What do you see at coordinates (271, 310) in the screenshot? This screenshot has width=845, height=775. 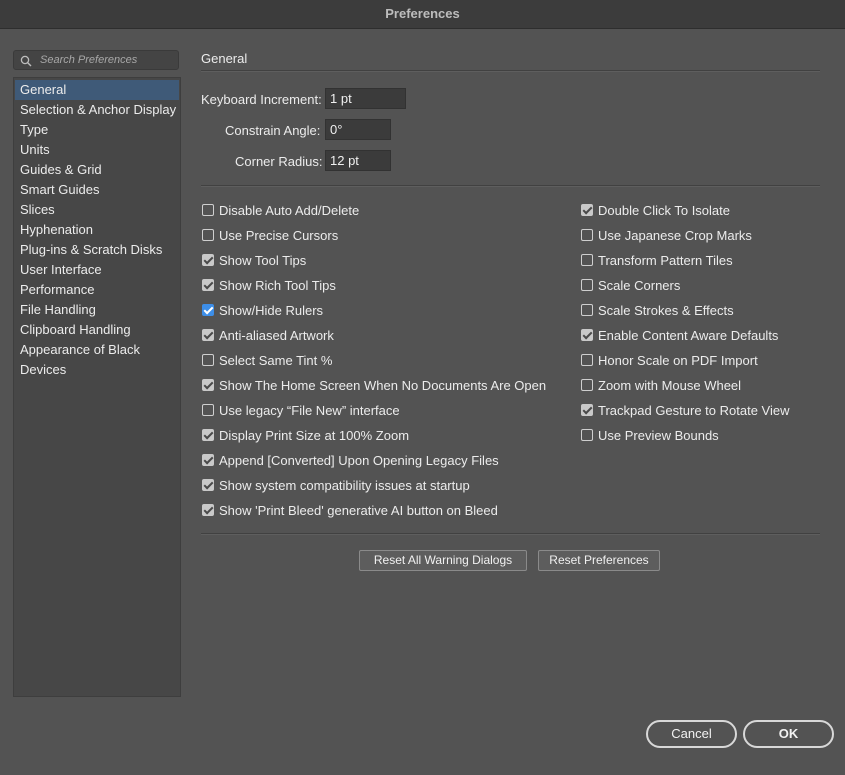 I see `checkbox-label: Show/Hide Rulers` at bounding box center [271, 310].